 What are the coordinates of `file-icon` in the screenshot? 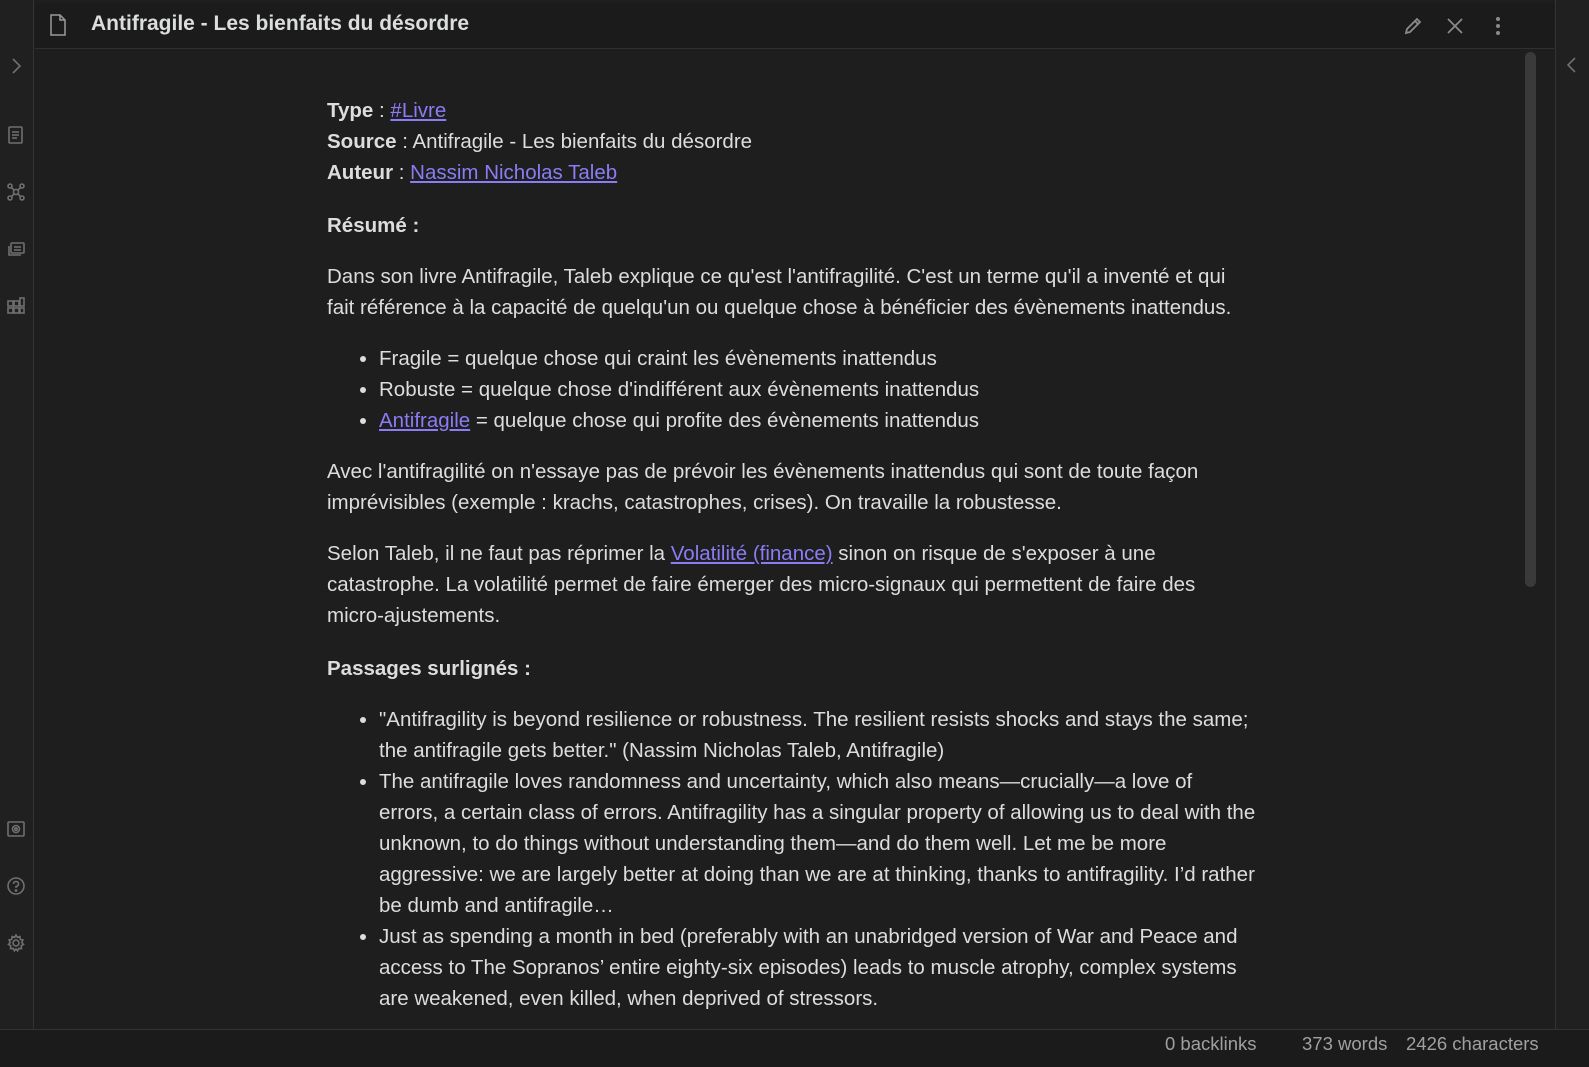 It's located at (58, 25).